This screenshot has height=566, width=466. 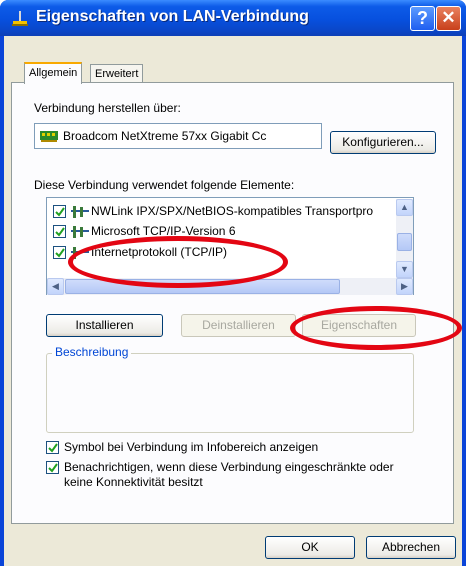 I want to click on help-icon: ?, so click(x=422, y=18).